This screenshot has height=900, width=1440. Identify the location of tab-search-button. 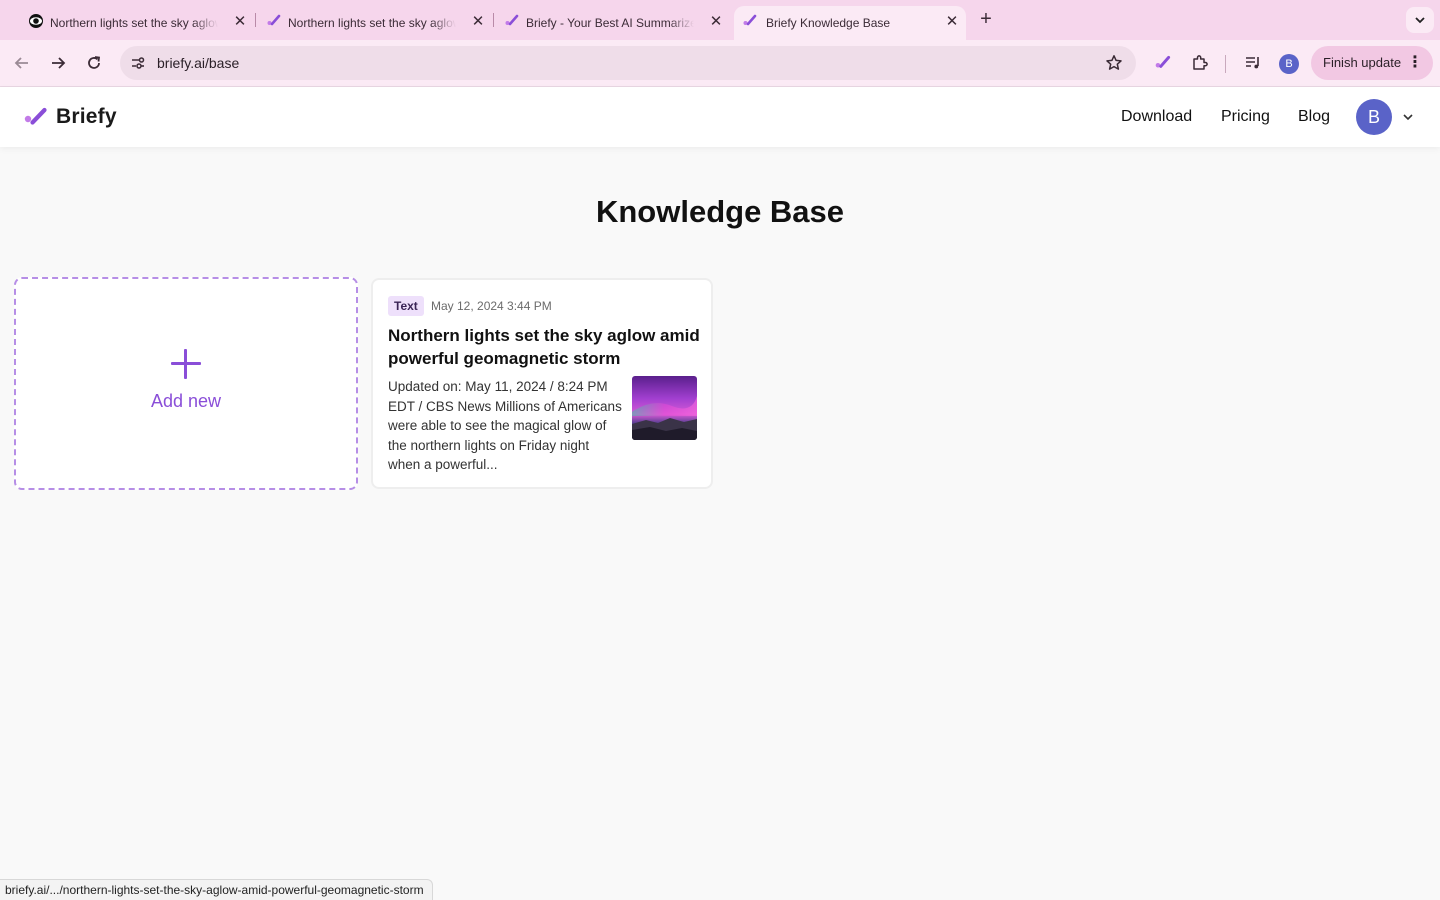
(1420, 20).